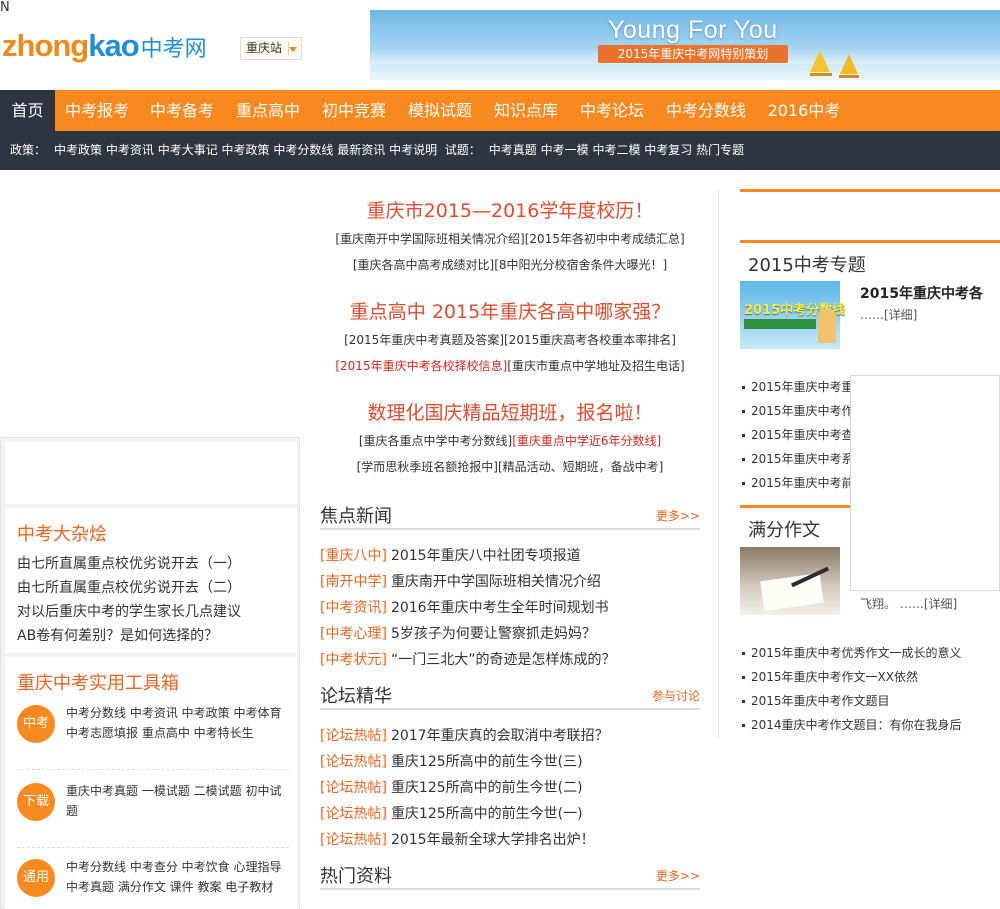  Describe the element at coordinates (129, 612) in the screenshot. I see `magazine-item: 对以后重庆中考的学生家长几点建议` at that location.